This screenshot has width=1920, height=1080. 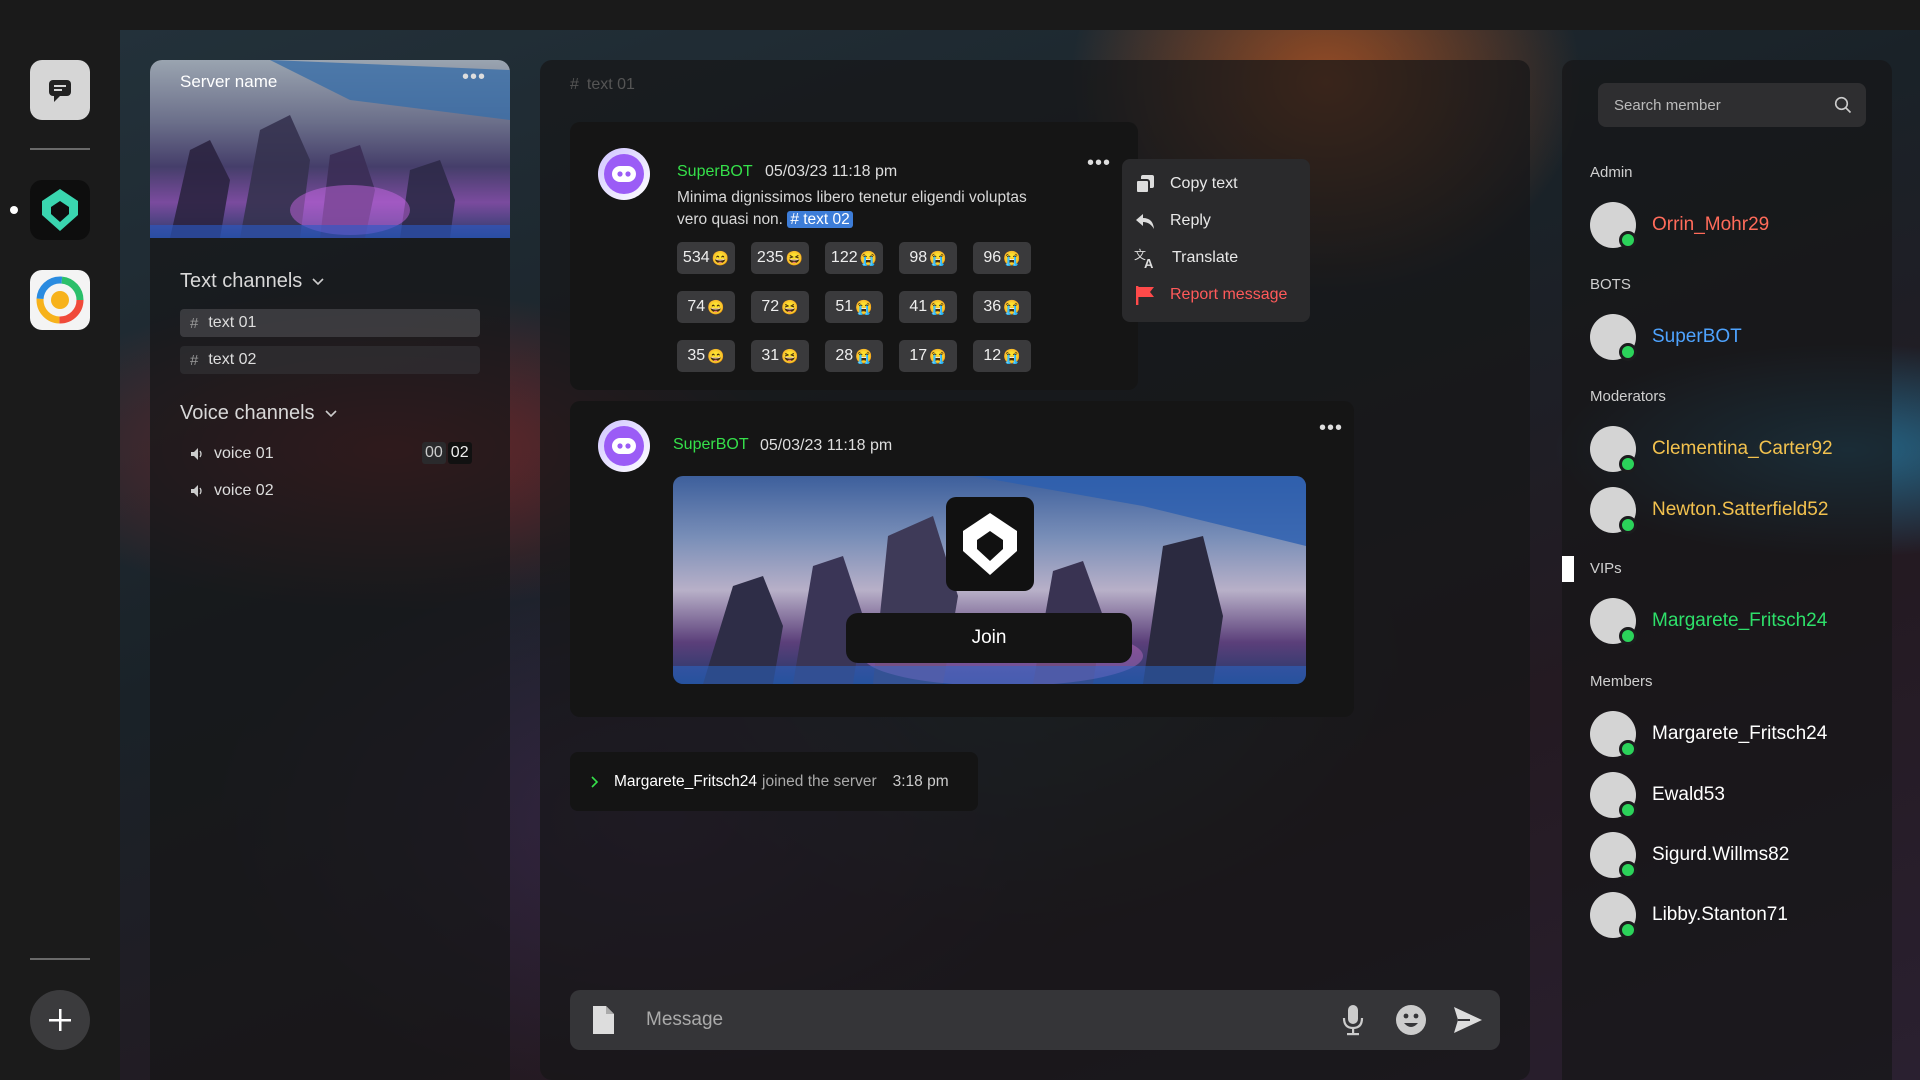 I want to click on text-channels-label: Text channels, so click(x=241, y=281).